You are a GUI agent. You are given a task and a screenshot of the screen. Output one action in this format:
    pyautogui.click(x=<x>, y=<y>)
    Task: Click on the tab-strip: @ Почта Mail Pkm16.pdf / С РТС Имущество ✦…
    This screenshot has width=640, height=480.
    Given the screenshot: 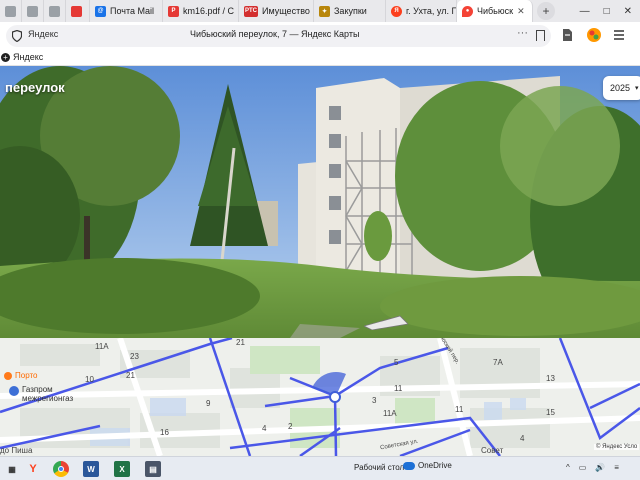 What is the action you would take?
    pyautogui.click(x=320, y=11)
    